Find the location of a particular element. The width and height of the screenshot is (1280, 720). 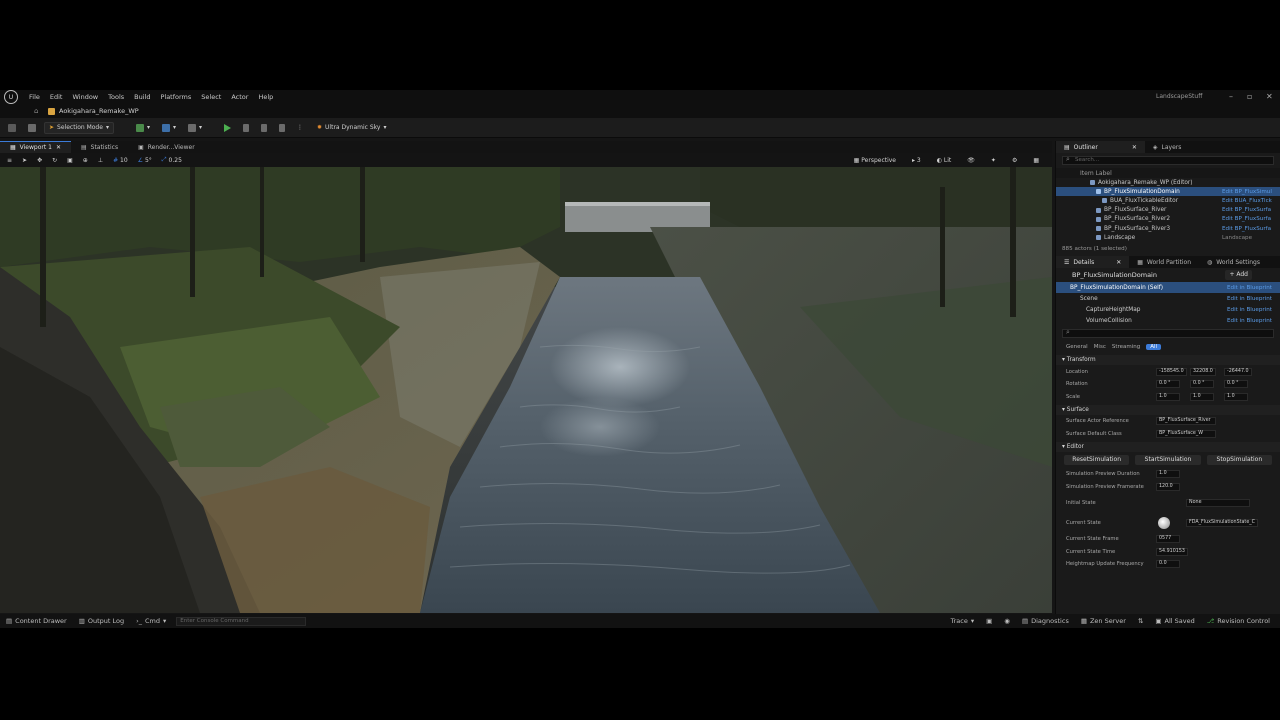

location-y: 32208.0 is located at coordinates (1203, 371).